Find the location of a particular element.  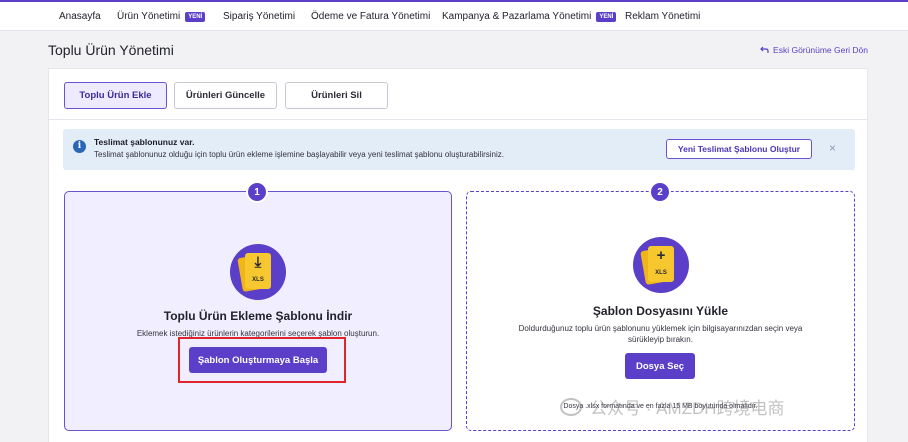

download-xls-icon: ⤓ XLS is located at coordinates (258, 272).